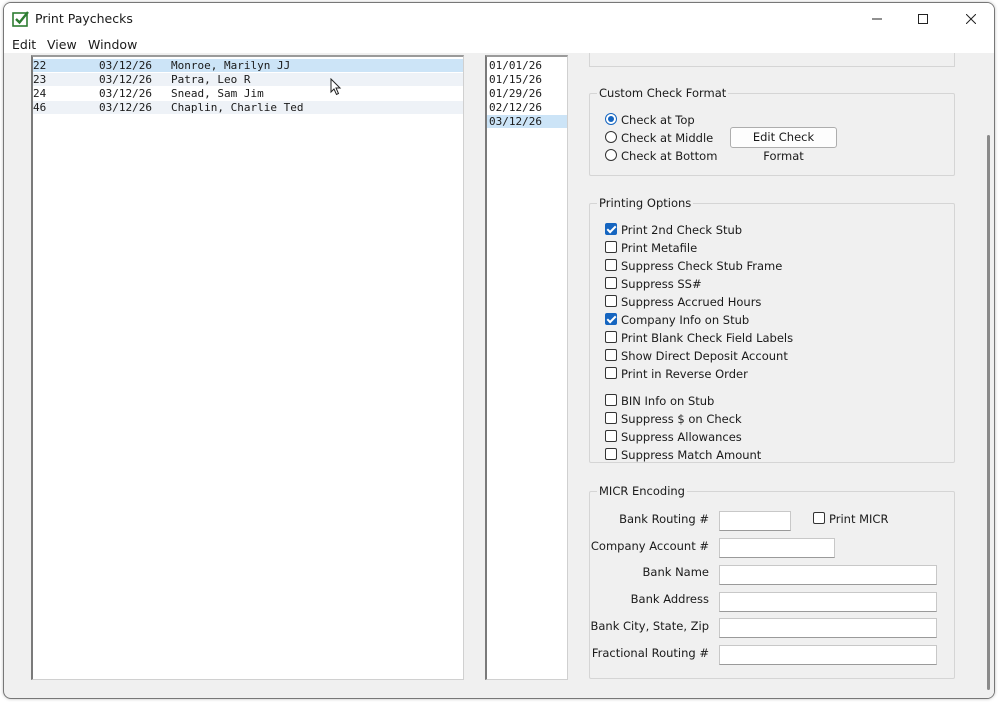 The height and width of the screenshot is (702, 998). Describe the element at coordinates (40, 79) in the screenshot. I see `employee-id: 23` at that location.